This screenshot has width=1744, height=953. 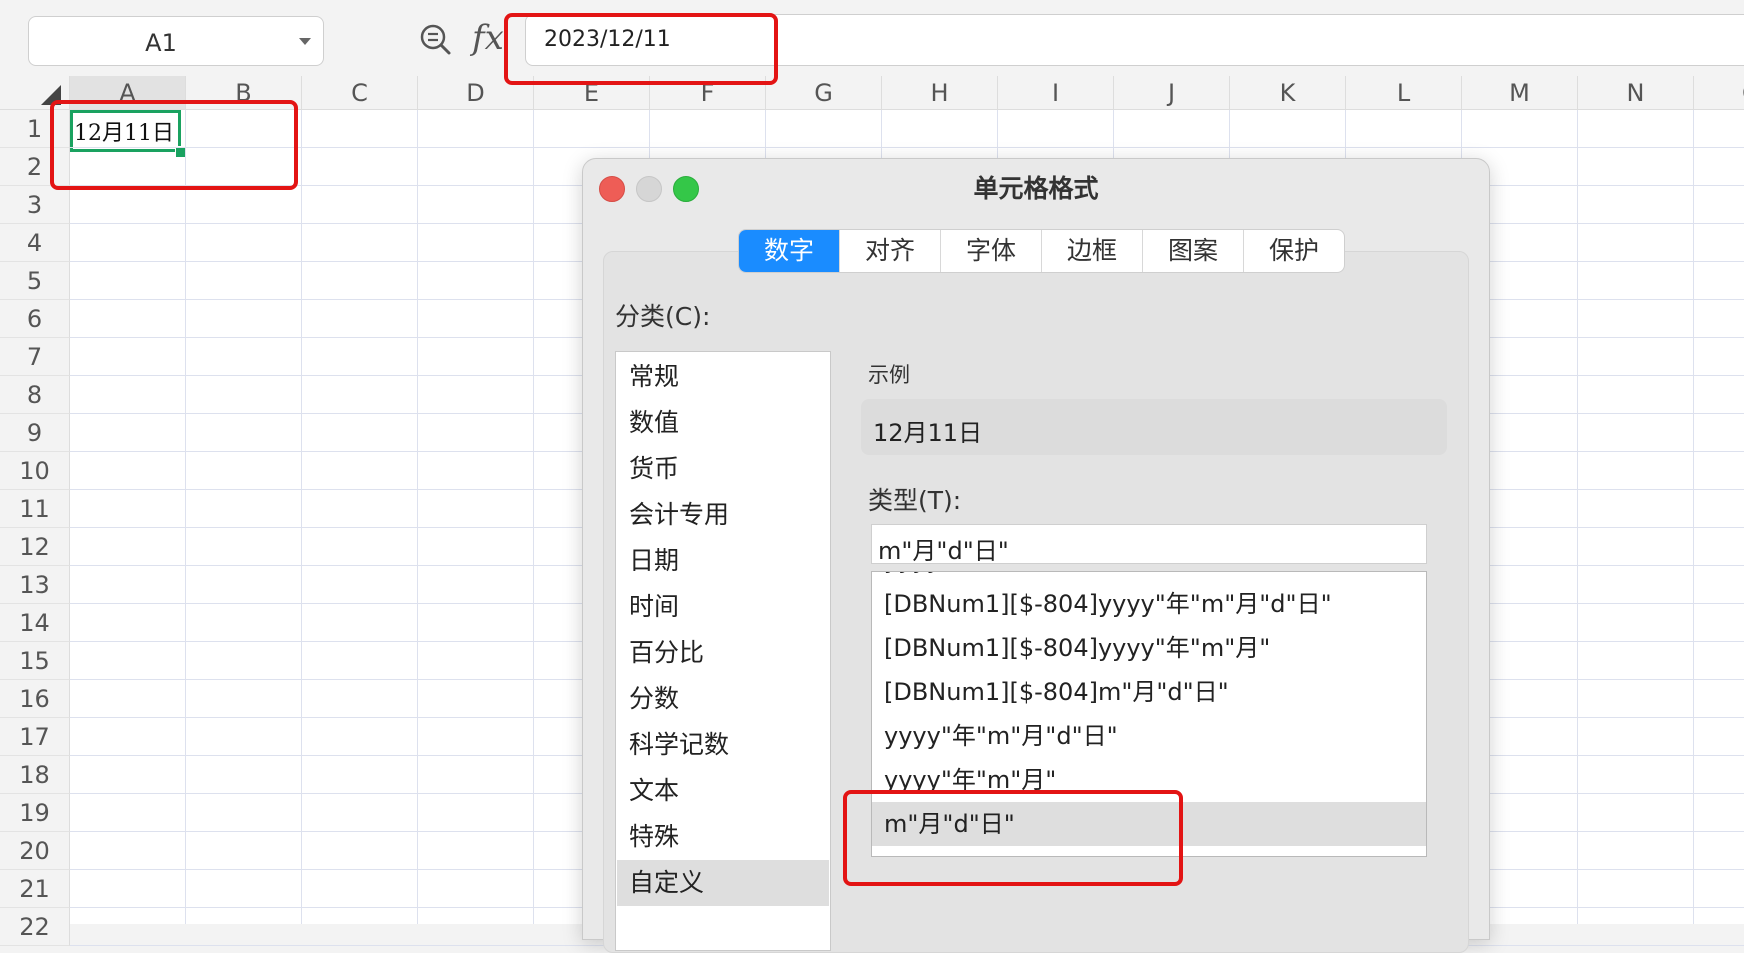 I want to click on row-header-19: 19, so click(x=35, y=813).